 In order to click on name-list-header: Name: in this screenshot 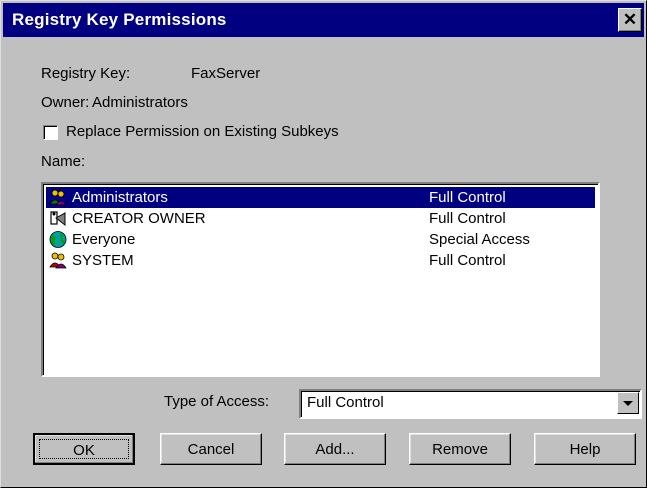, I will do `click(63, 161)`.